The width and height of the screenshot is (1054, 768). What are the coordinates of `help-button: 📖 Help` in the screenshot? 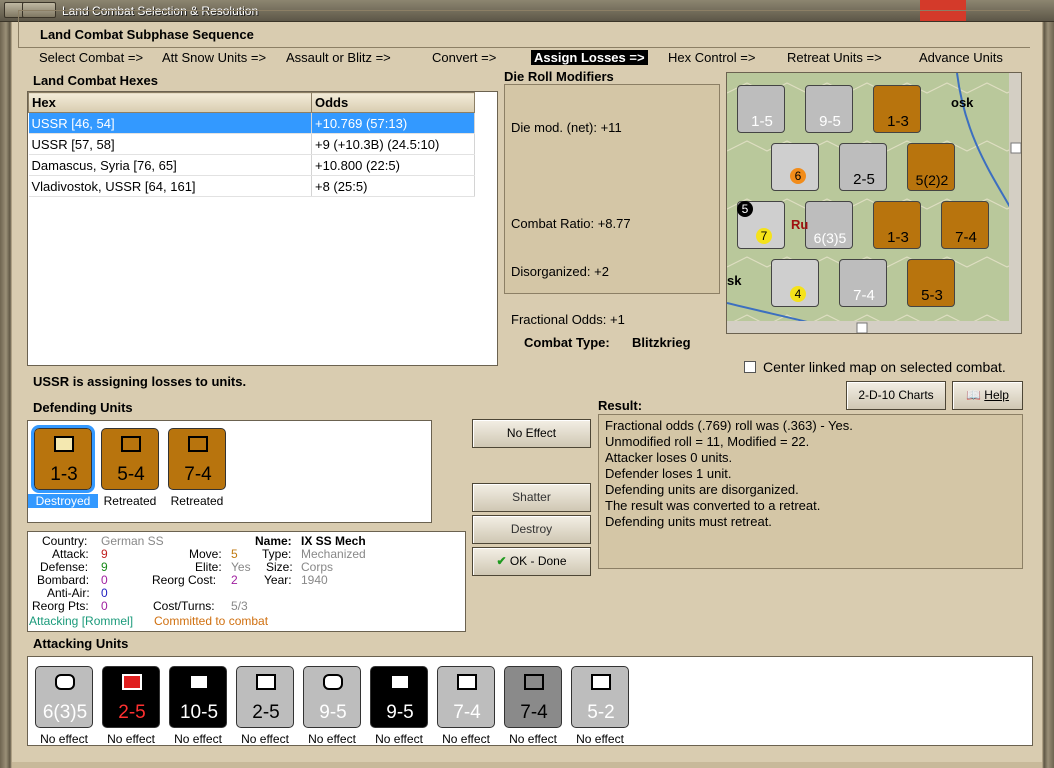 It's located at (987, 395).